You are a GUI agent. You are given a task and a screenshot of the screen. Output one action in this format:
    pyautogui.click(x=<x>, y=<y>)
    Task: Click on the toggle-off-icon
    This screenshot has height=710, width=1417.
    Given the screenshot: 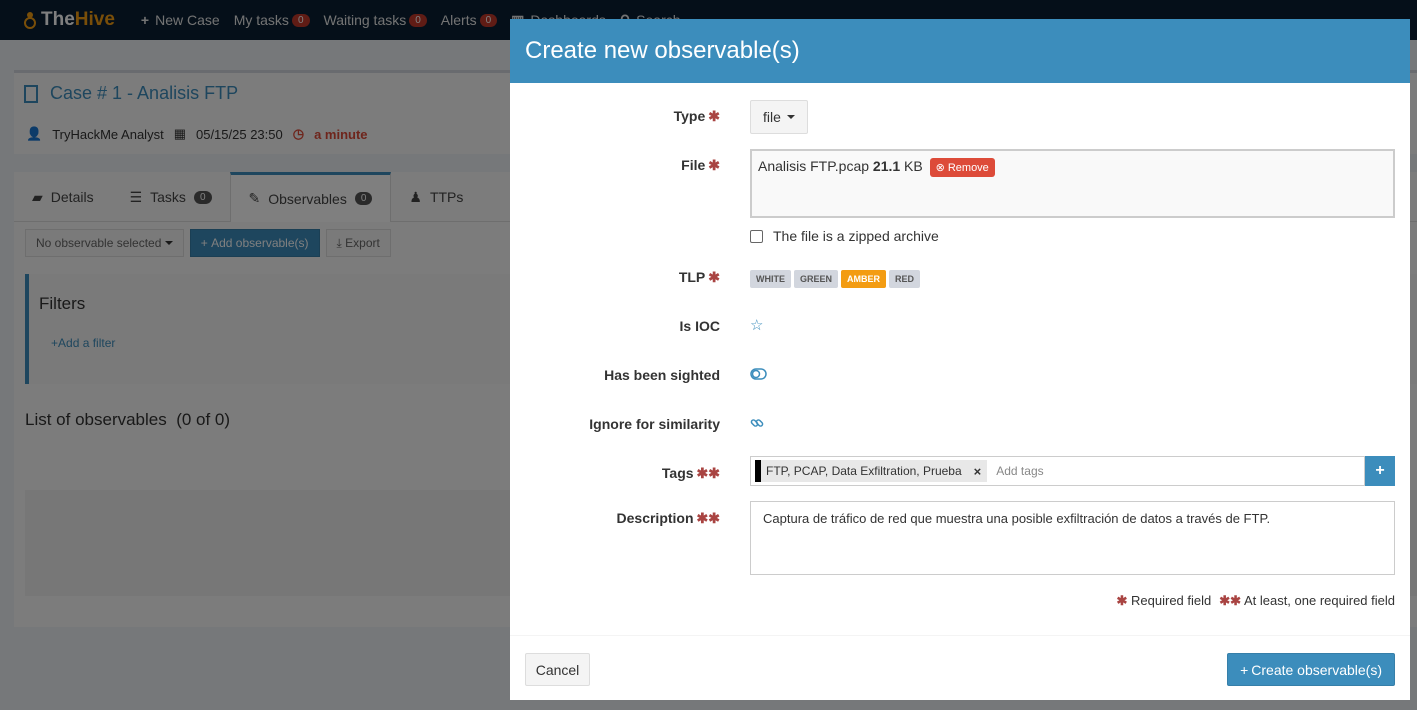 What is the action you would take?
    pyautogui.click(x=758, y=375)
    